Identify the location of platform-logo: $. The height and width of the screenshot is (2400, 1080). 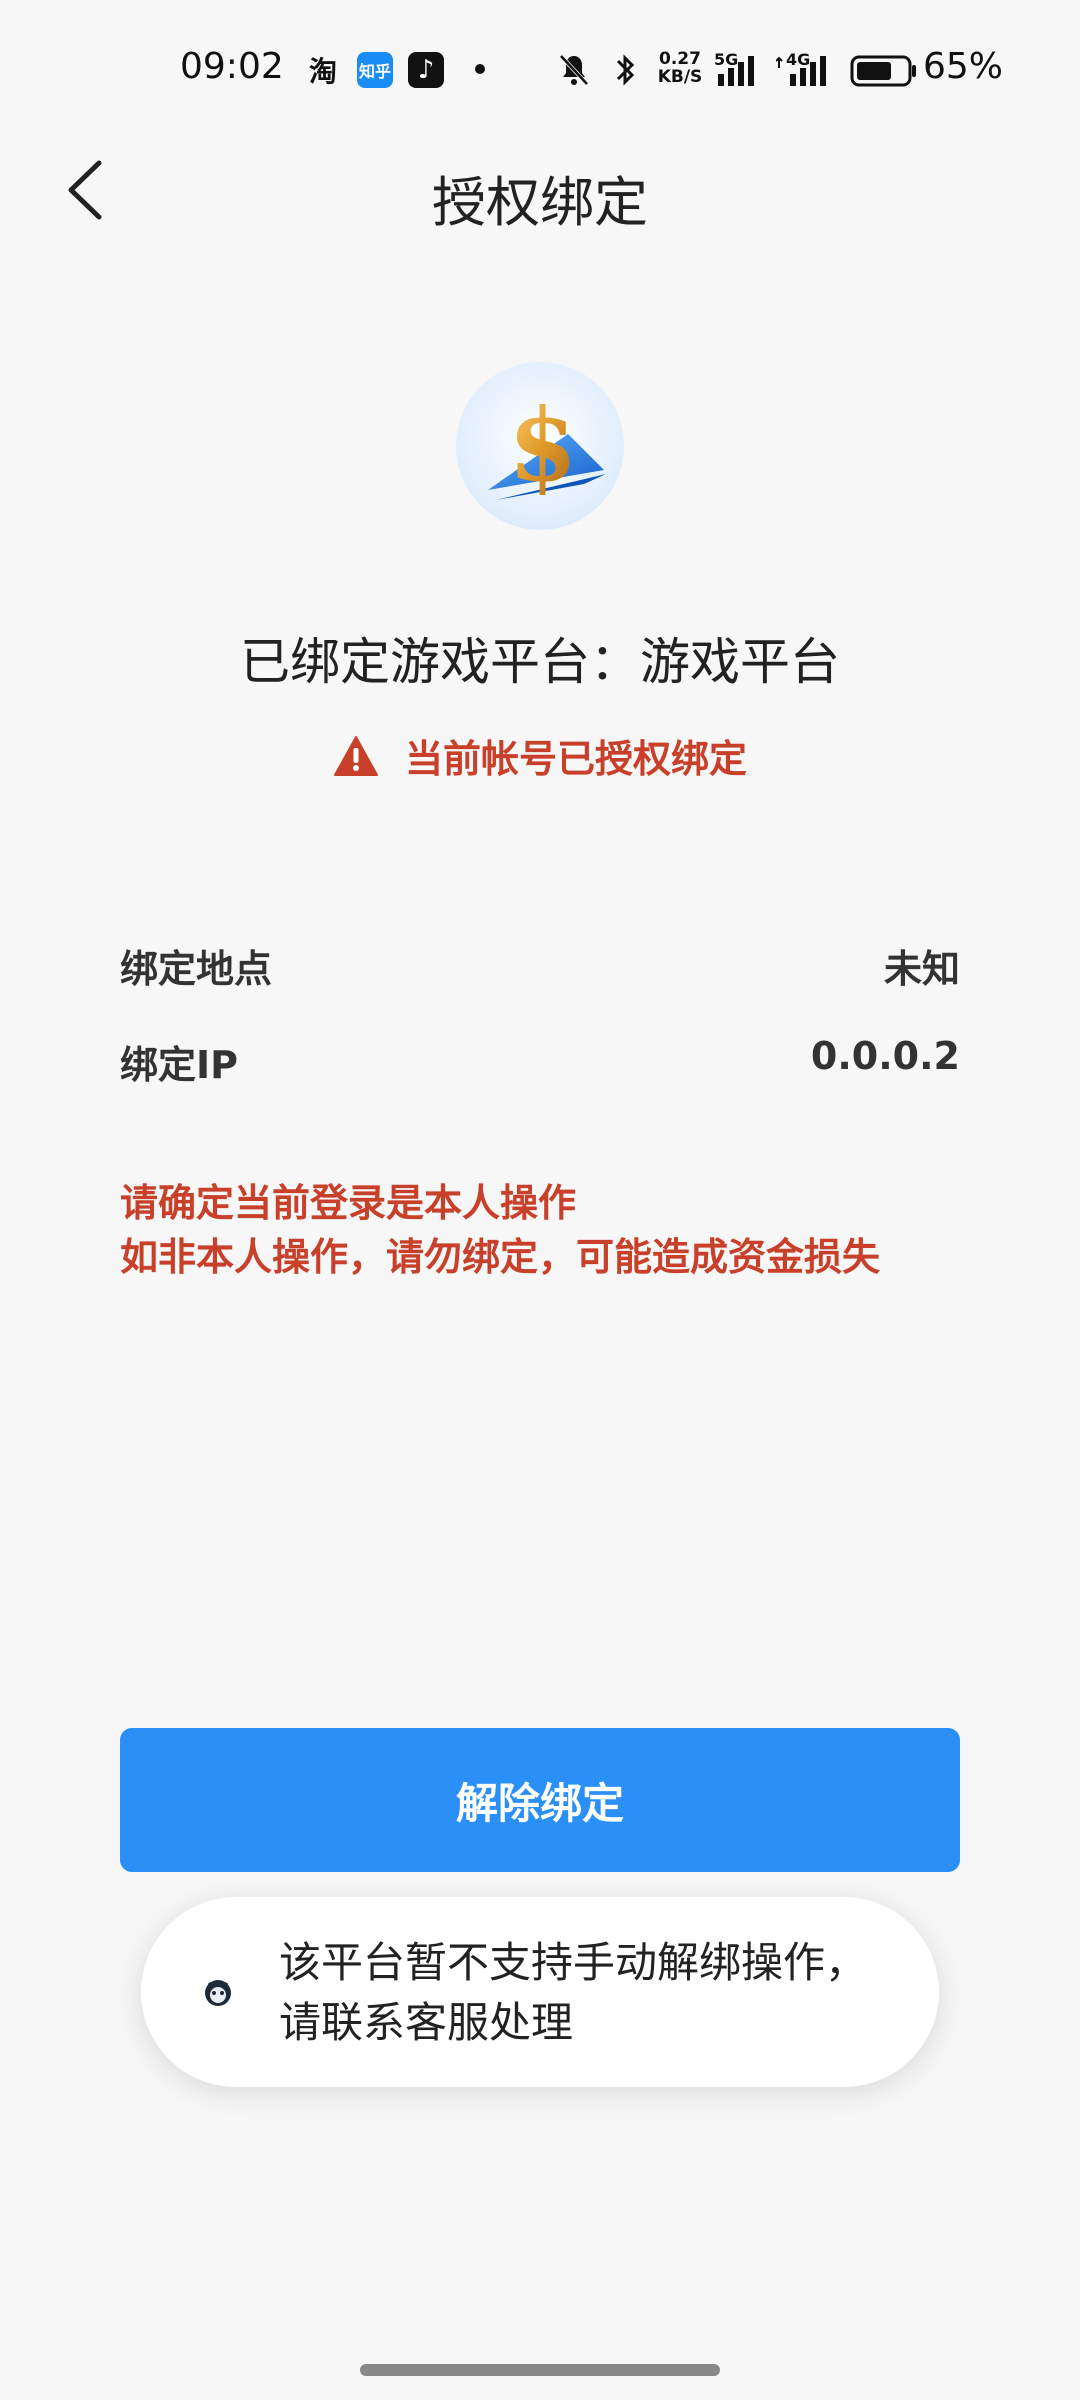
(540, 446).